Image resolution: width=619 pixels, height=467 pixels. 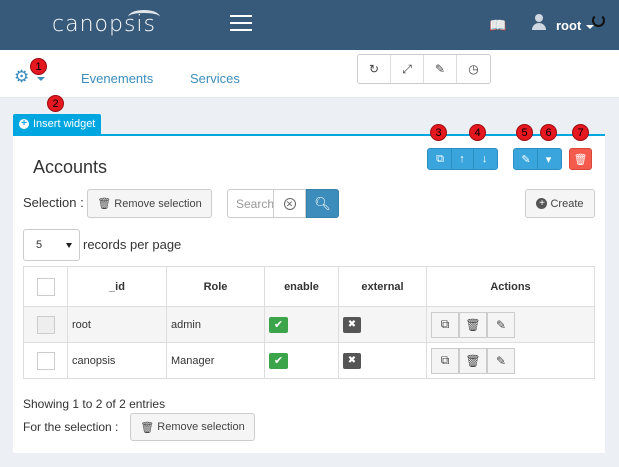 What do you see at coordinates (527, 159) in the screenshot?
I see `edit-widget-icon: ✎` at bounding box center [527, 159].